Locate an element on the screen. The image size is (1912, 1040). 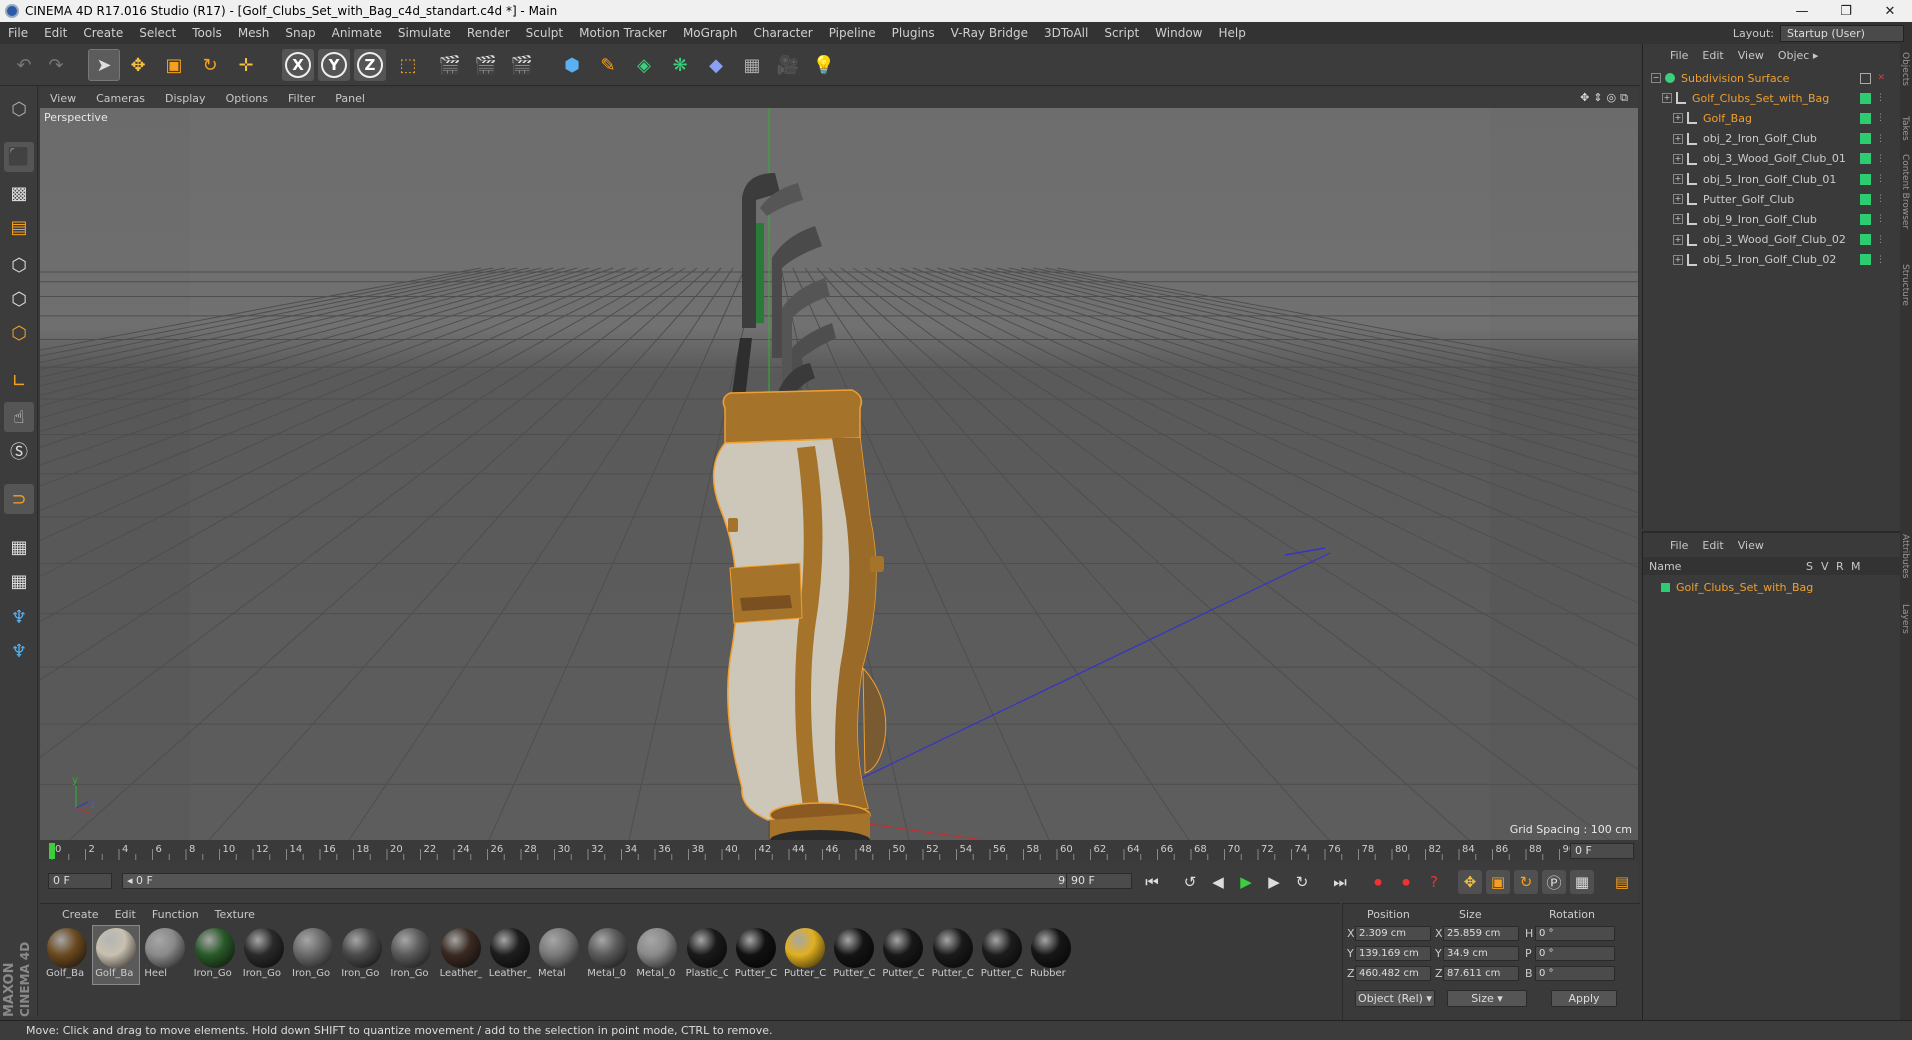
coordinate-system-icon: ⬚ is located at coordinates (408, 65).